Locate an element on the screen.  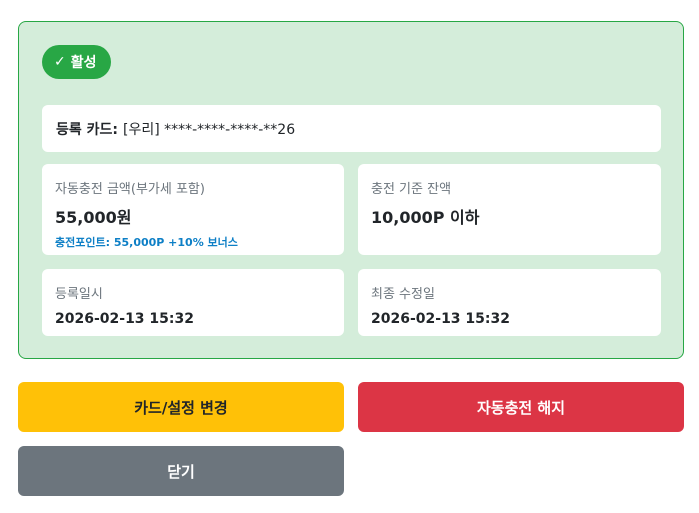
threshold-label: 충전 기준 잔액 is located at coordinates (411, 189).